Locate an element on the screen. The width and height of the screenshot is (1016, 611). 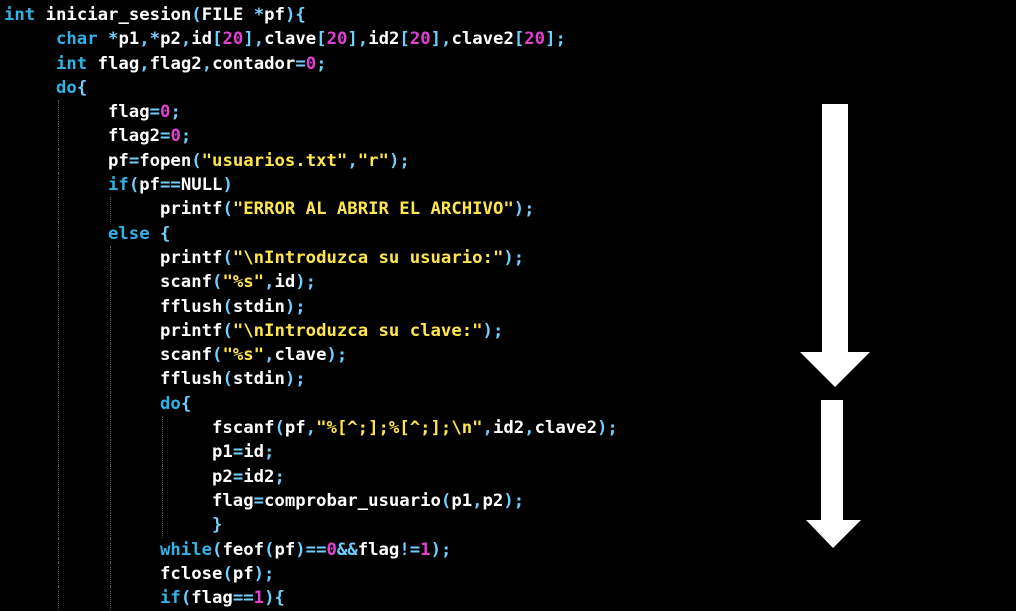
code-token: fopen is located at coordinates (165, 160).